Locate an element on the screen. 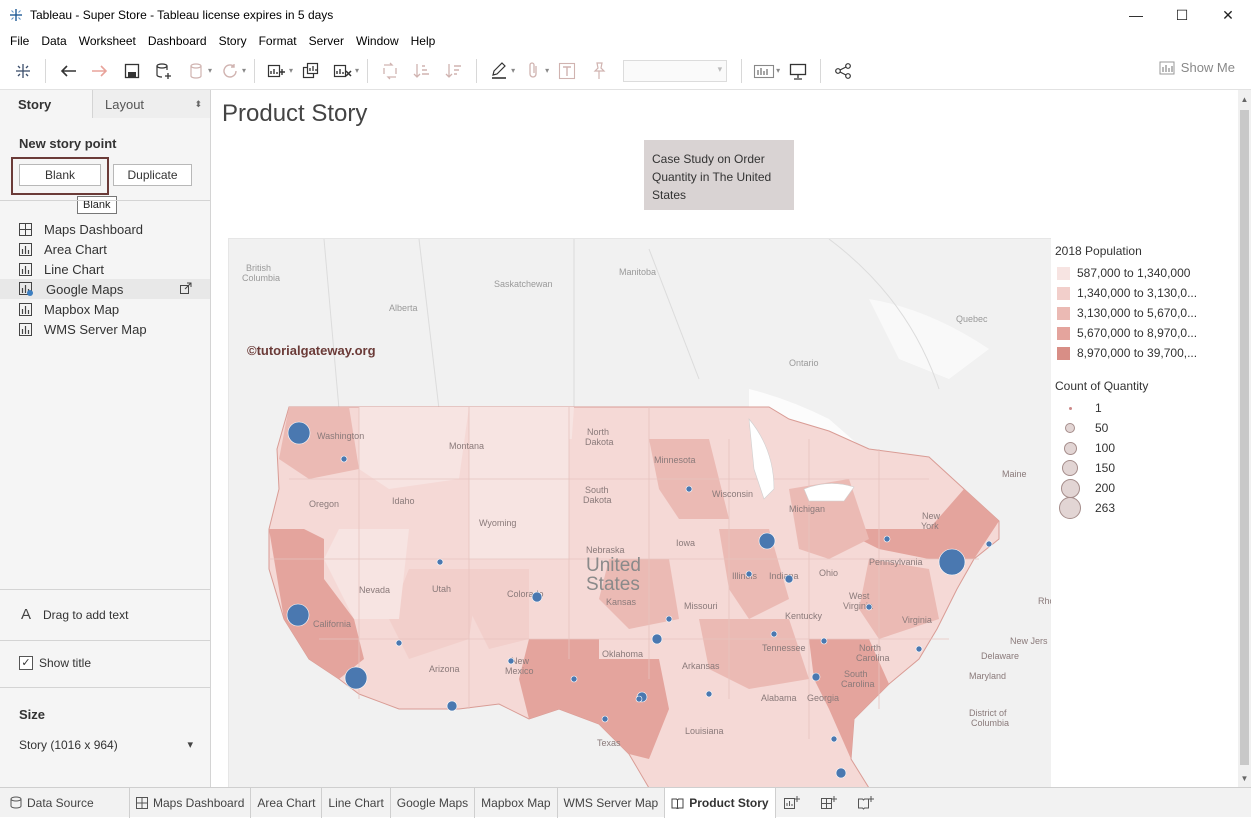  sheet-item-maps-dashboard: Maps Dashboard is located at coordinates (105, 229).